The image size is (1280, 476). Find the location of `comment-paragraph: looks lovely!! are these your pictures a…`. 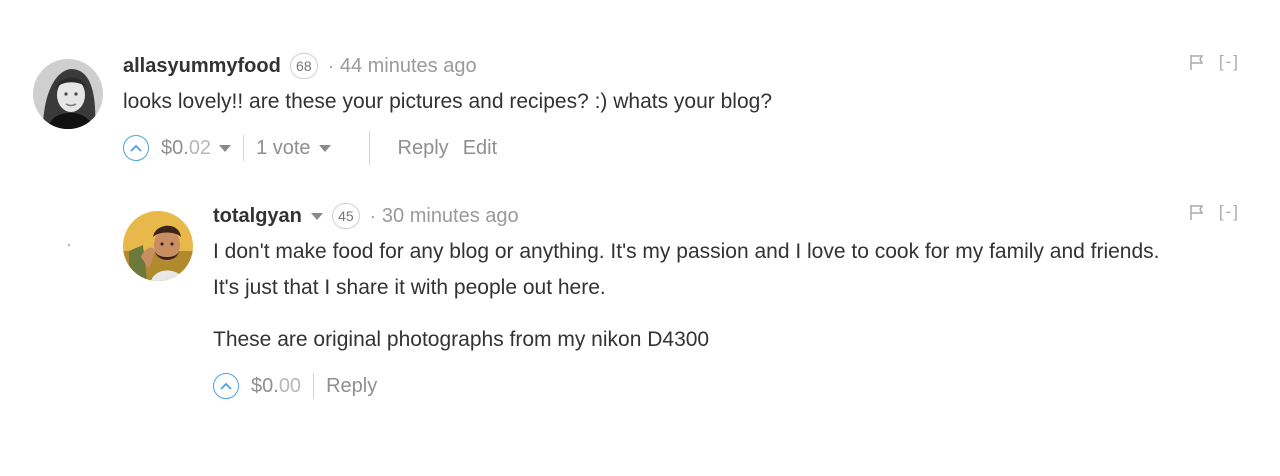

comment-paragraph: looks lovely!! are these your pictures a… is located at coordinates (448, 101).